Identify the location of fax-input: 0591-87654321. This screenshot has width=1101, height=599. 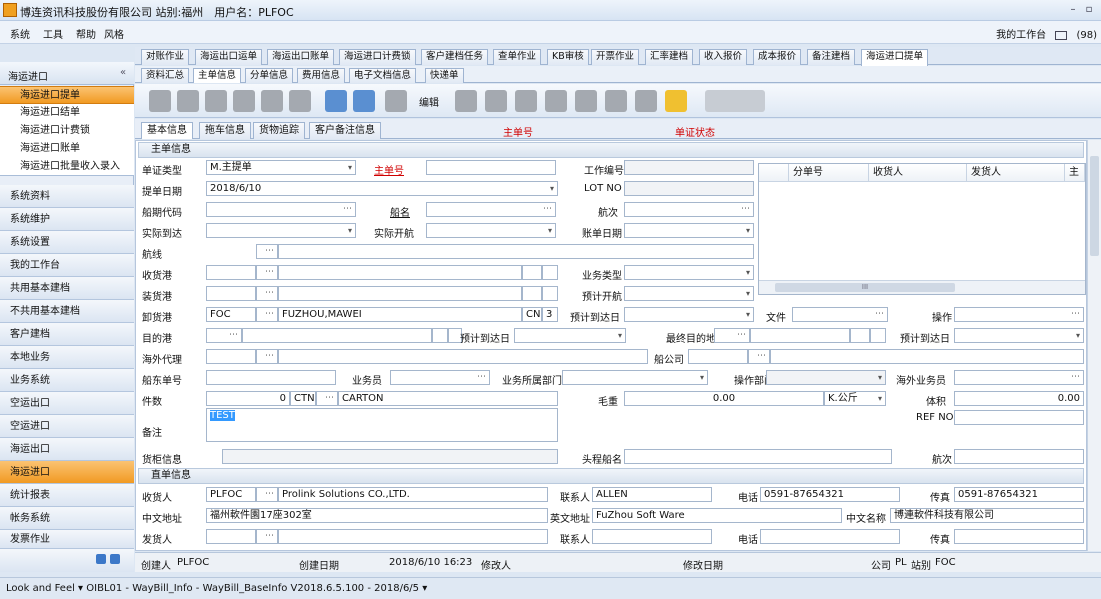
(1019, 494).